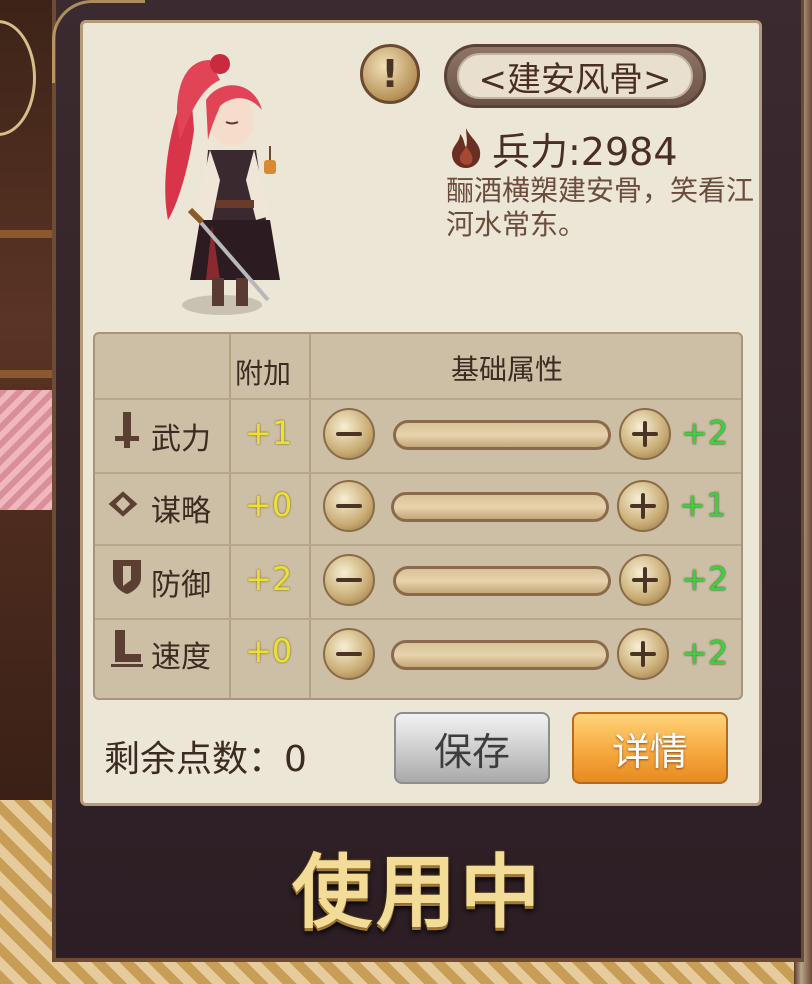 The image size is (812, 984). Describe the element at coordinates (269, 505) in the screenshot. I see `bonus-value-strategy: +0` at that location.